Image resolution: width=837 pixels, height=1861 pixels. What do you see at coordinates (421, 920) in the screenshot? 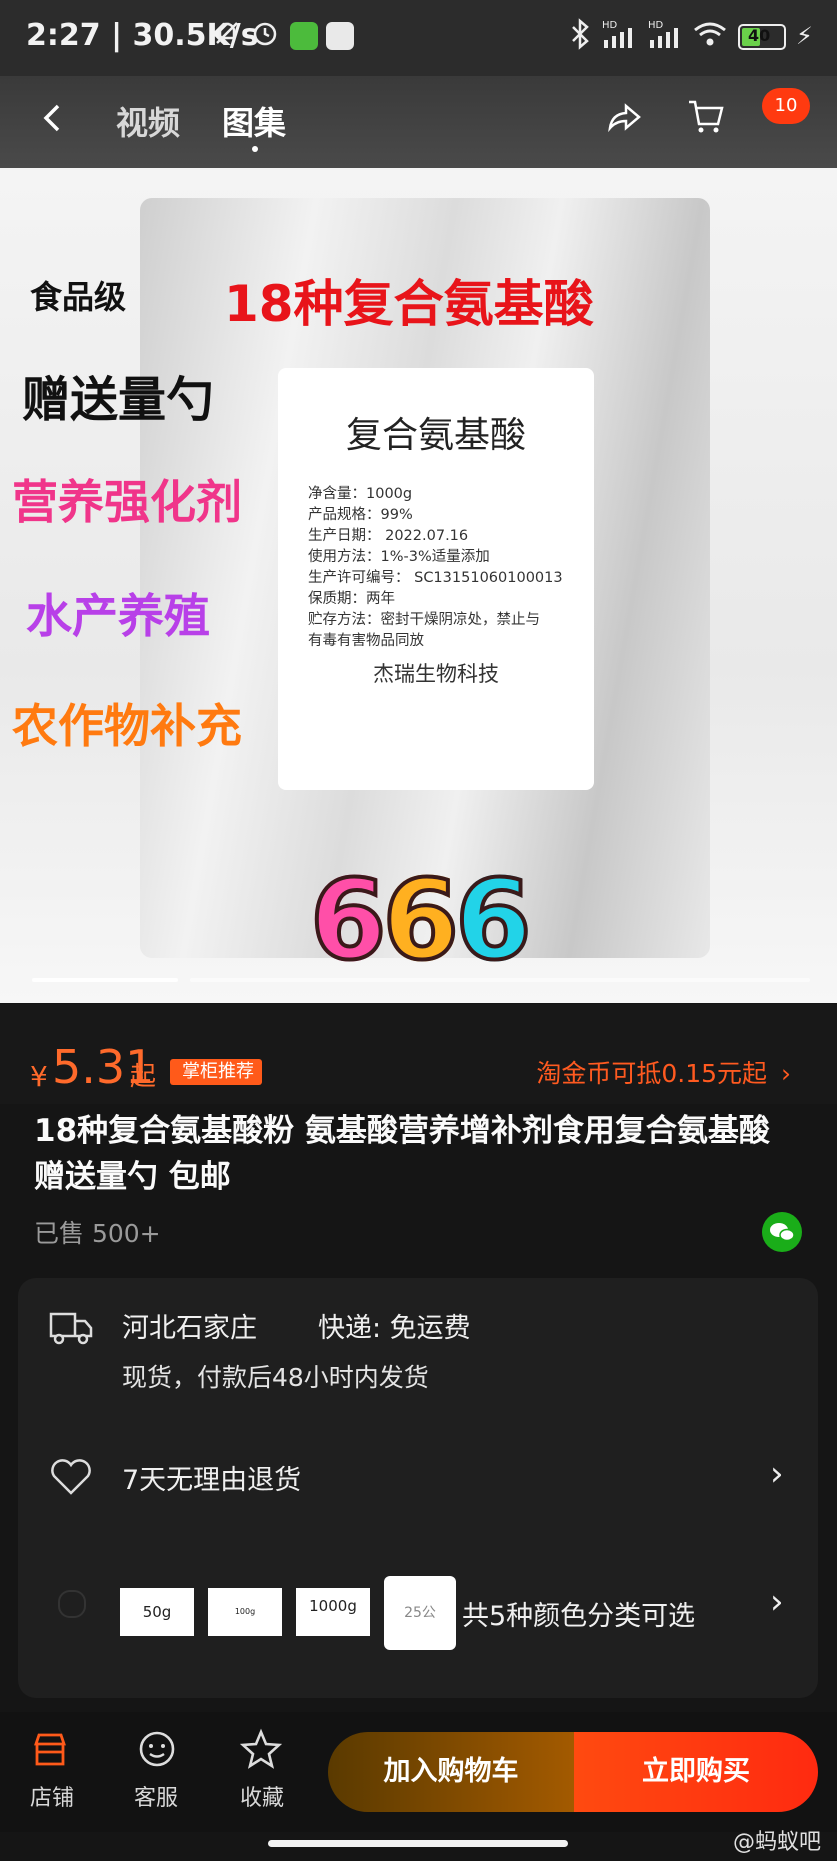
I see `sticker-666: 666` at bounding box center [421, 920].